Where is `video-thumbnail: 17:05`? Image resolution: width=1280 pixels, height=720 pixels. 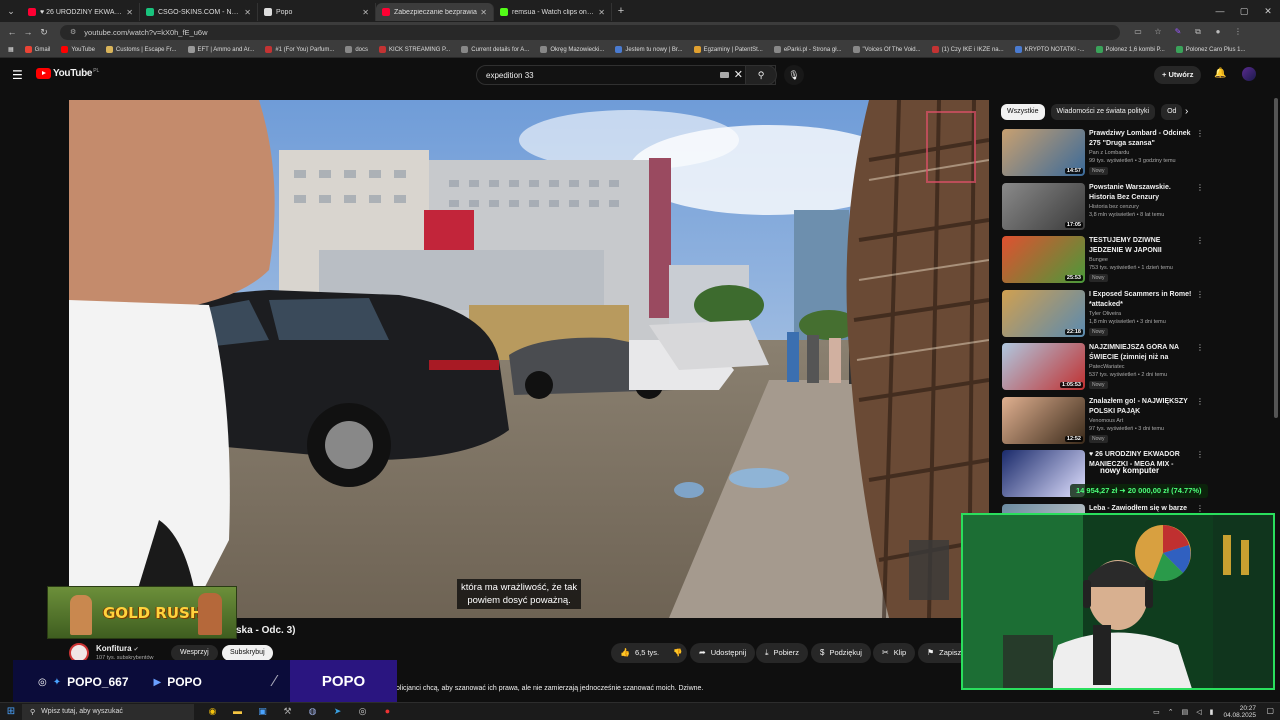
video-thumbnail: 17:05 is located at coordinates (1043, 206).